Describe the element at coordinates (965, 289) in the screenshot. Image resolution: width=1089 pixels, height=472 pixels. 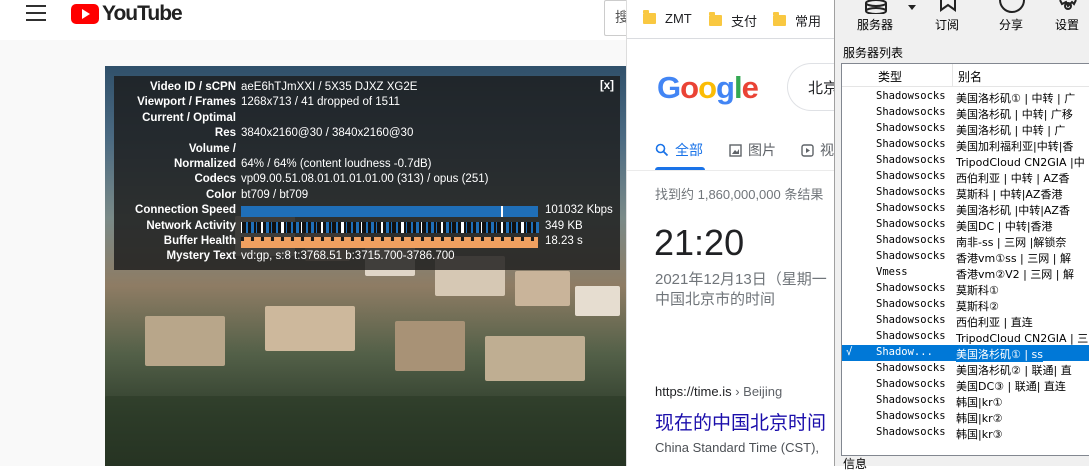
I see `server-row: Shadowsocks 莫斯科①` at that location.